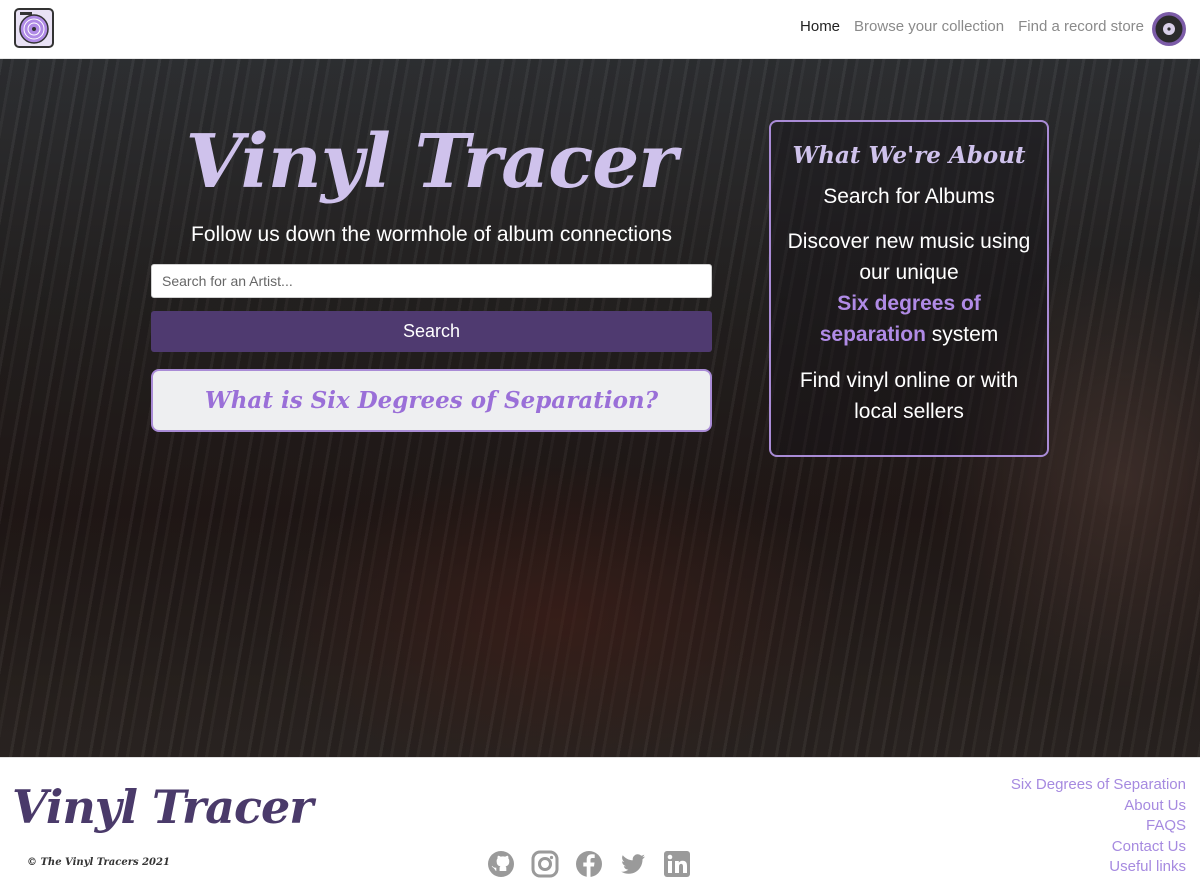  I want to click on nav-find-record-store: Find a record store, so click(1081, 26).